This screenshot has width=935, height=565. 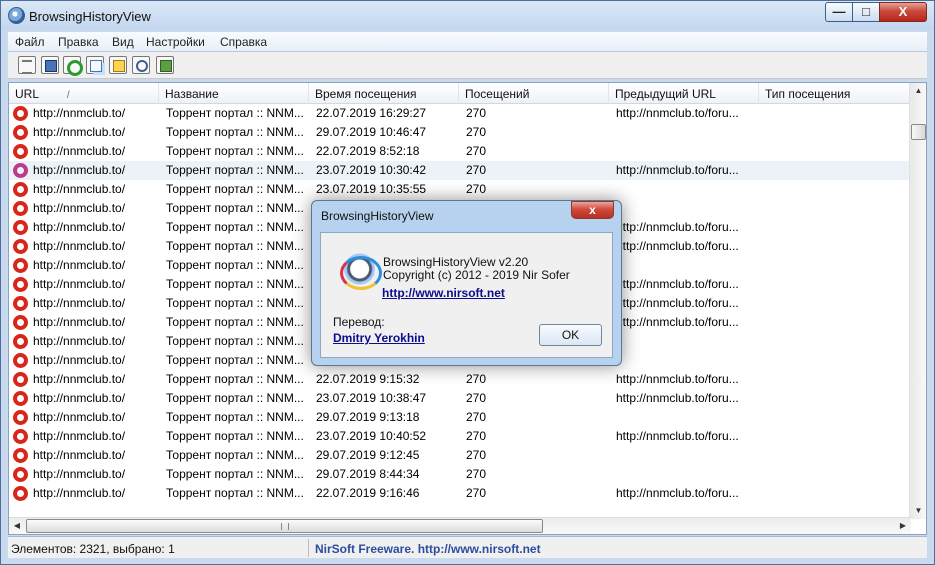 What do you see at coordinates (73, 66) in the screenshot?
I see `refresh-icon` at bounding box center [73, 66].